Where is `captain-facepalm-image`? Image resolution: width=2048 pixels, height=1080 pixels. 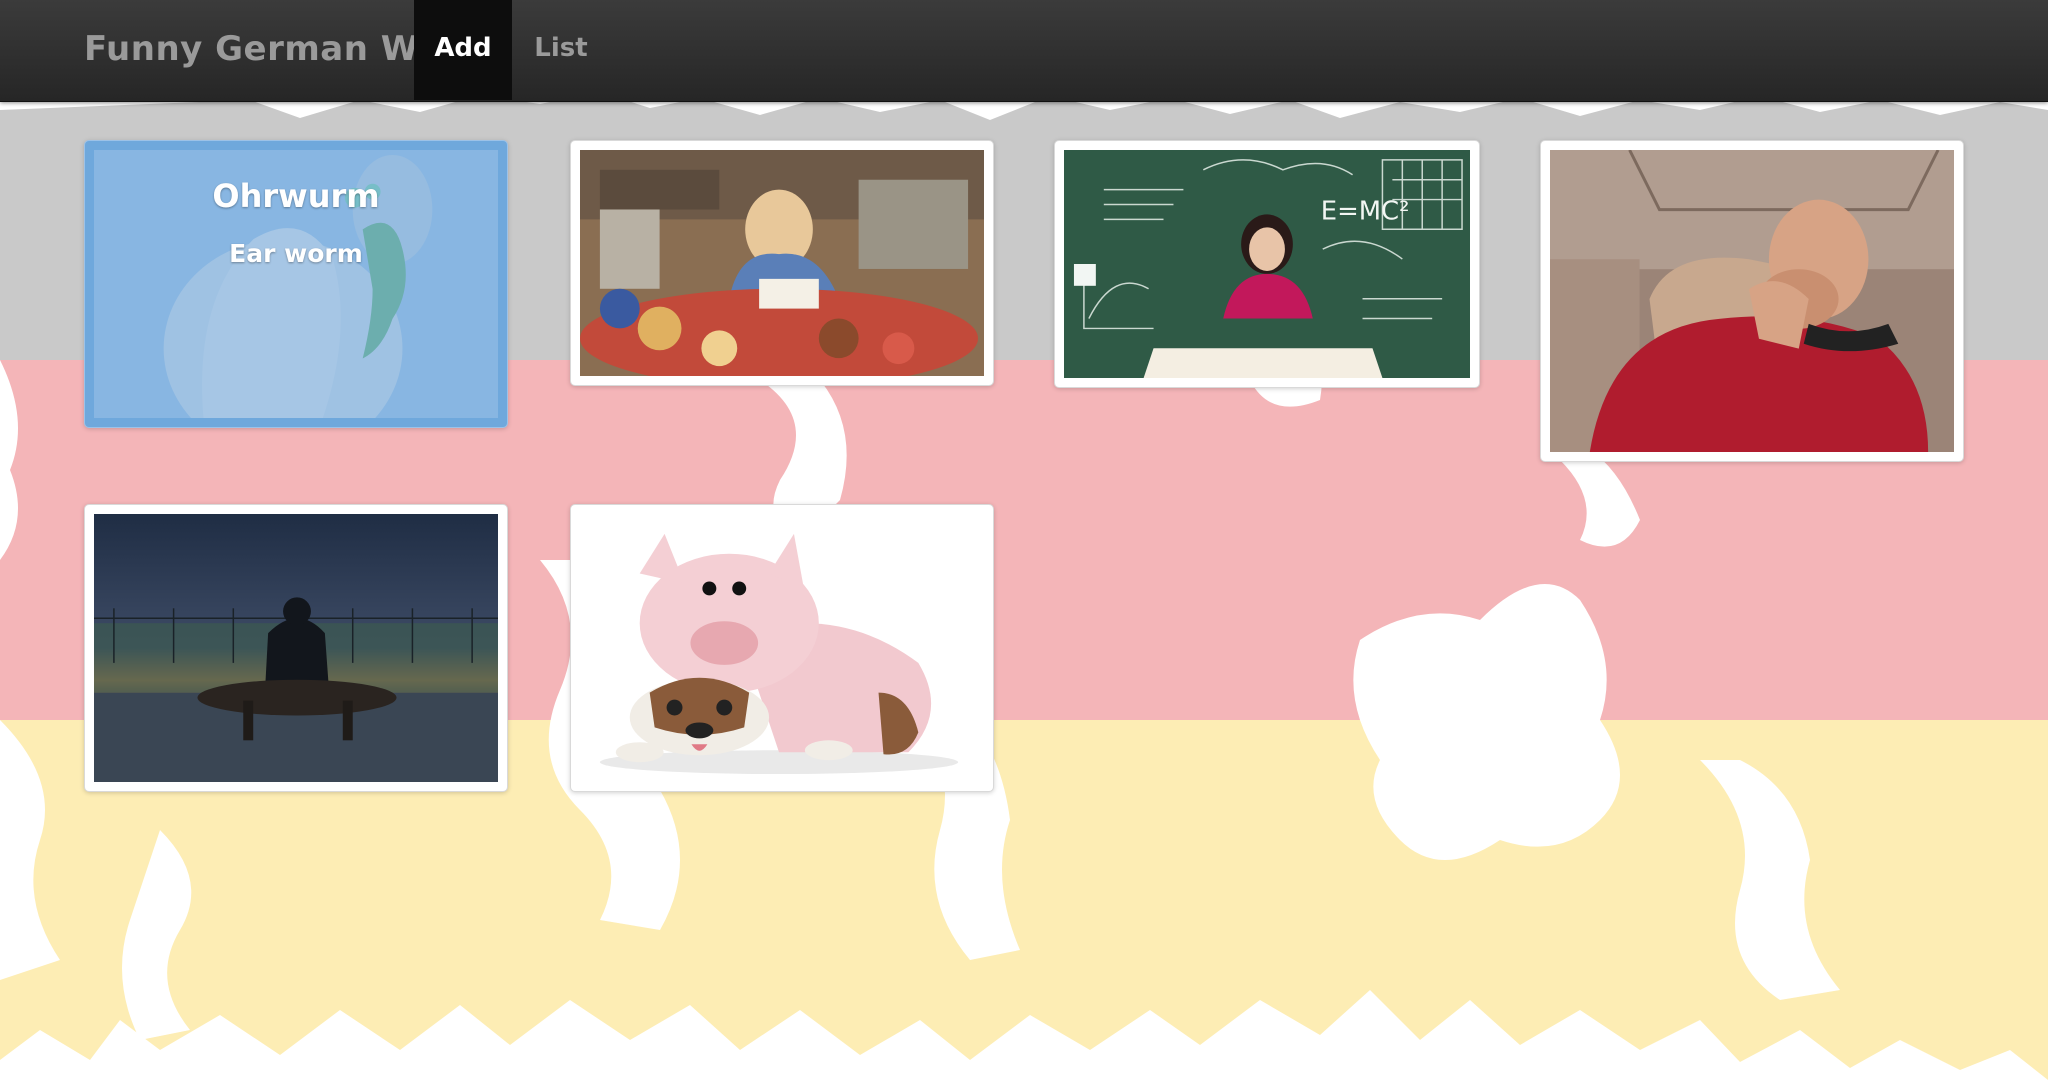
captain-facepalm-image is located at coordinates (1752, 301).